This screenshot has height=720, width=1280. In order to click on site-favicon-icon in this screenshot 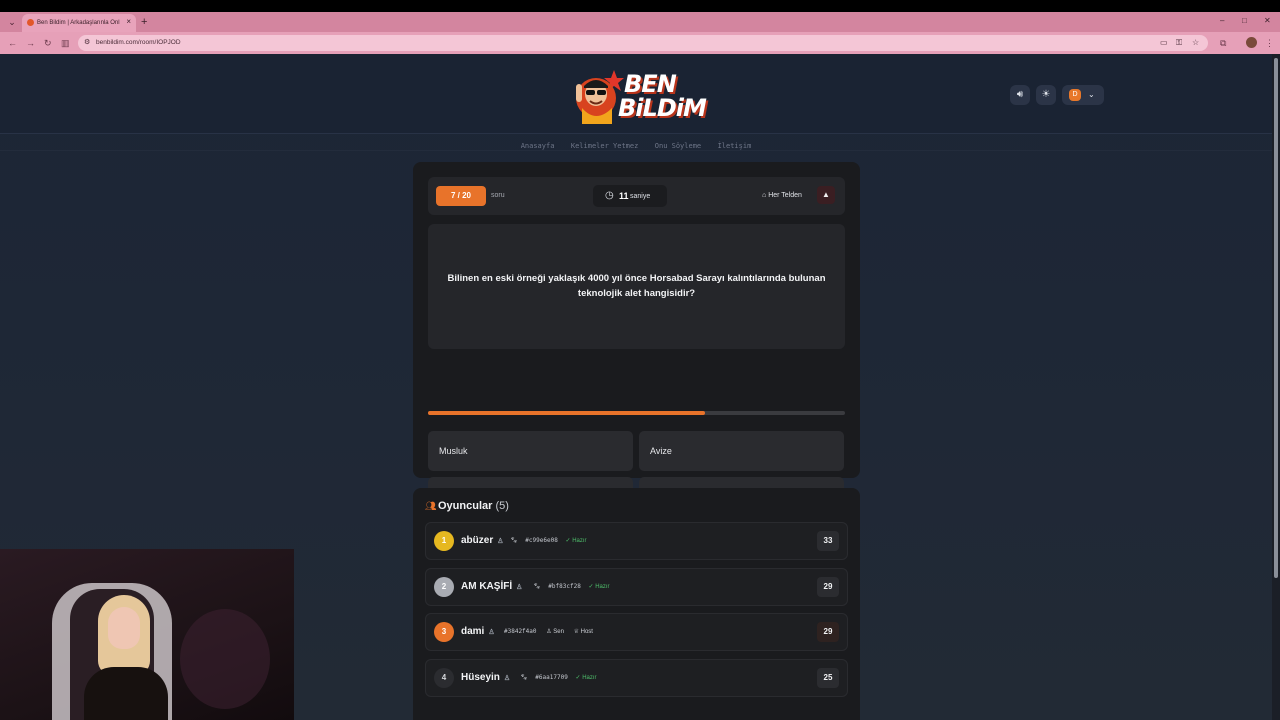, I will do `click(30, 22)`.